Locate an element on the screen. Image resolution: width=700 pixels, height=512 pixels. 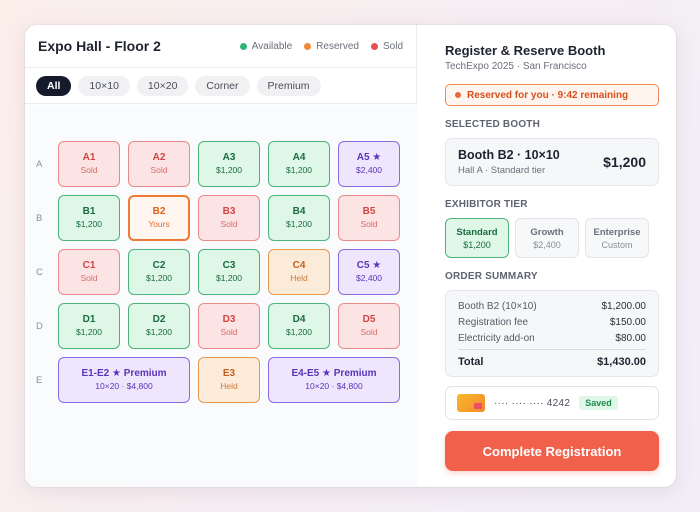
legend-sold: Sold is located at coordinates (386, 46).